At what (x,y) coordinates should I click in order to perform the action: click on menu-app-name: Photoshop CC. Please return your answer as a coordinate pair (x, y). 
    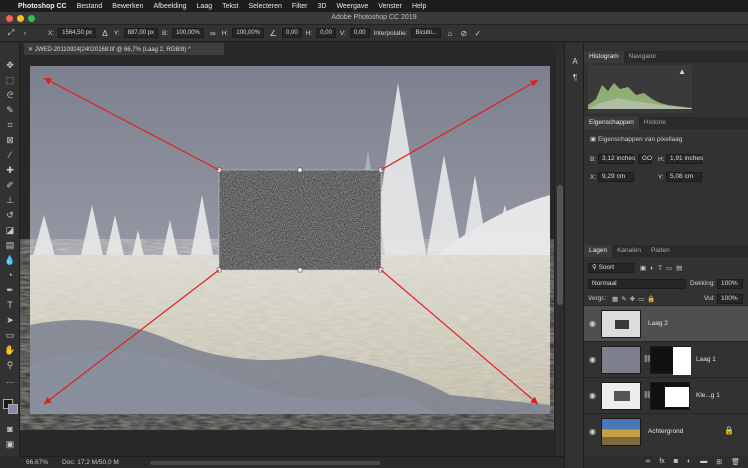
    Looking at the image, I should click on (42, 6).